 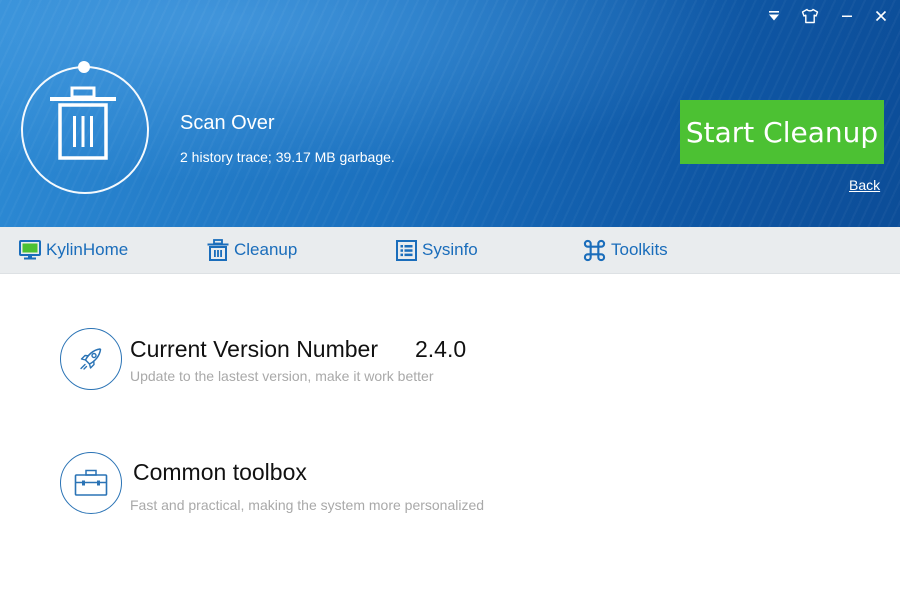 I want to click on nav-label-toolkits: Toolkits, so click(x=639, y=249).